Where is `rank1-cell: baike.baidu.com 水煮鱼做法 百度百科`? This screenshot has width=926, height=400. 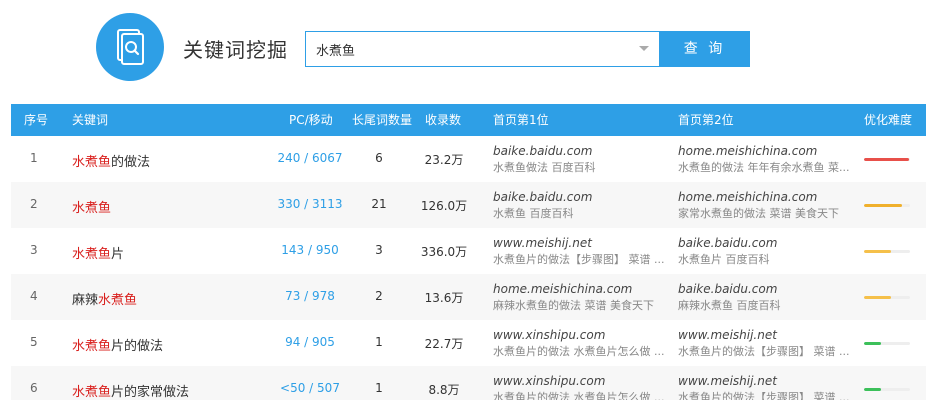
rank1-cell: baike.baidu.com 水煮鱼做法 百度百科 is located at coordinates (580, 160).